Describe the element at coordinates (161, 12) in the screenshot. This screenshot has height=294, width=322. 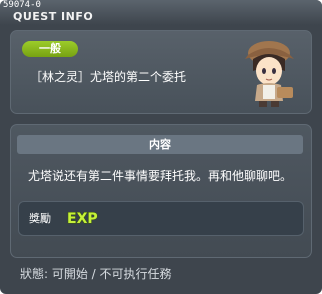
I see `title-bar: 59074-0 QUEST INFO` at that location.